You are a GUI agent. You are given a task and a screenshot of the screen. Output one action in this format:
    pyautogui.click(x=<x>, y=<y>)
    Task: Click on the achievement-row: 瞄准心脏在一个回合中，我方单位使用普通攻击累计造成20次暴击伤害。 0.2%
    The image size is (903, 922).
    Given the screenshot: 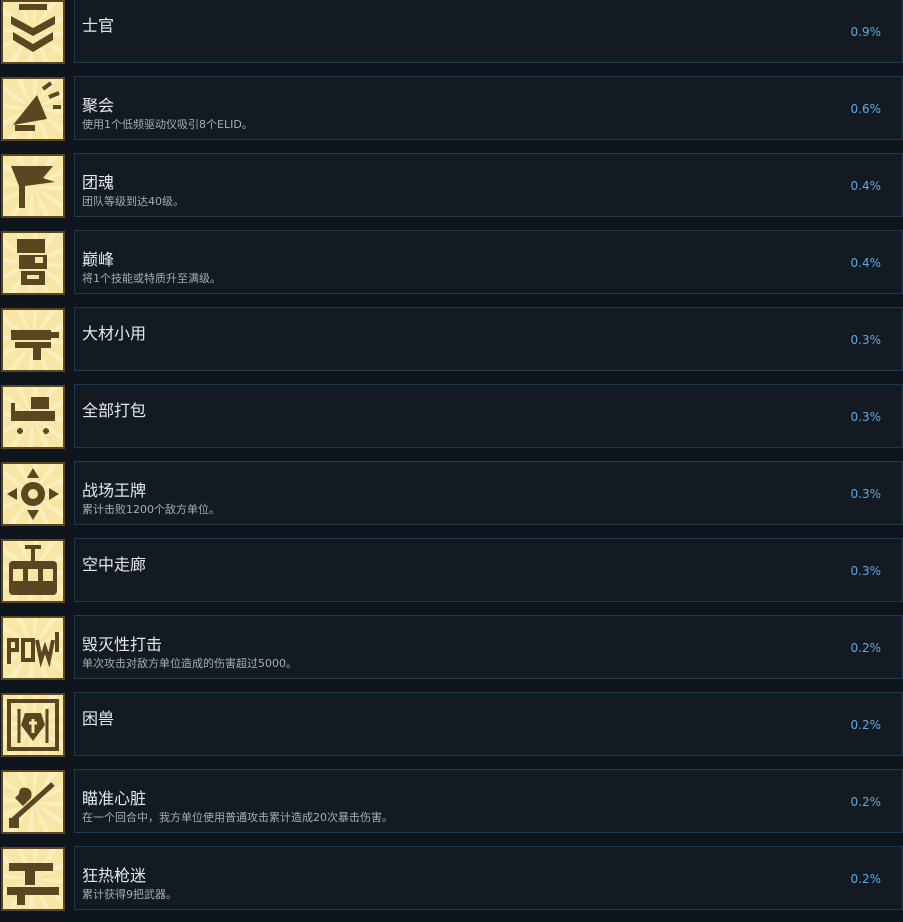 What is the action you would take?
    pyautogui.click(x=451, y=806)
    